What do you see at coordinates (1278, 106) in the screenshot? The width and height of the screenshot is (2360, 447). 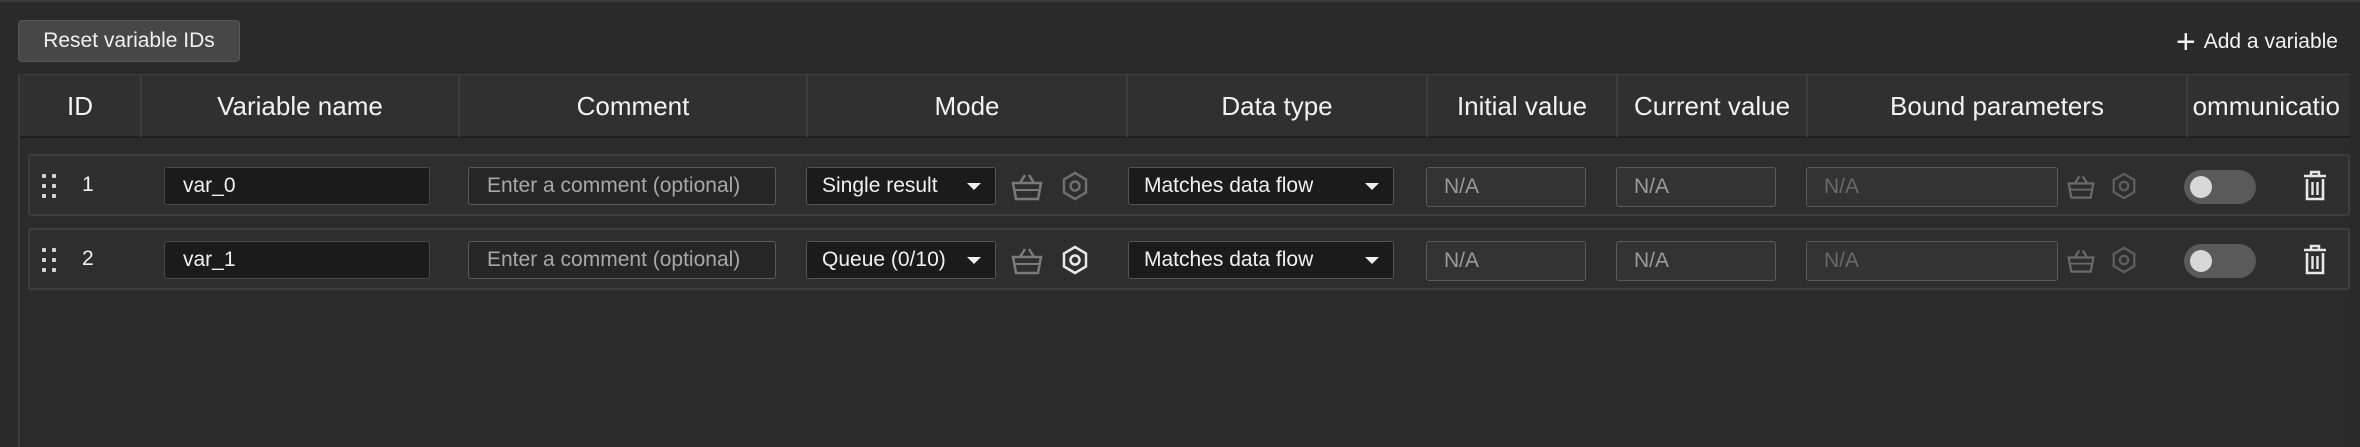 I see `col-header-data-type: Data type` at bounding box center [1278, 106].